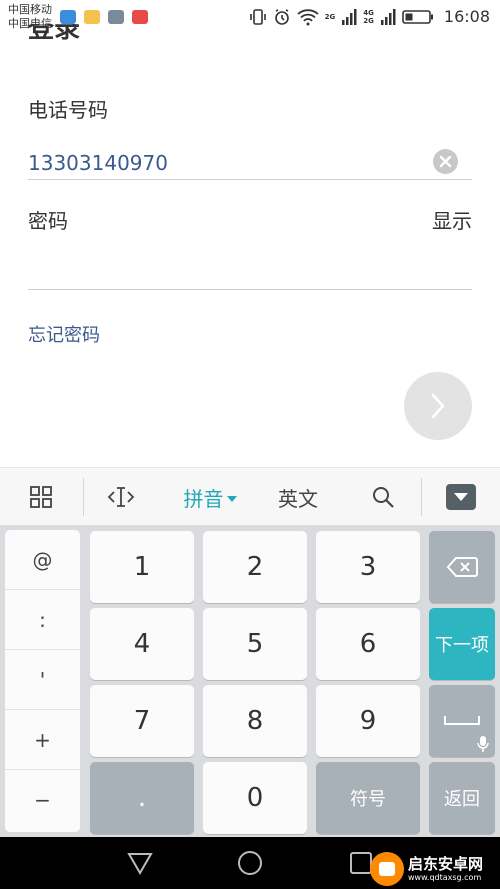 The width and height of the screenshot is (500, 889). I want to click on symbol-column: @ : ' + −, so click(42, 681).